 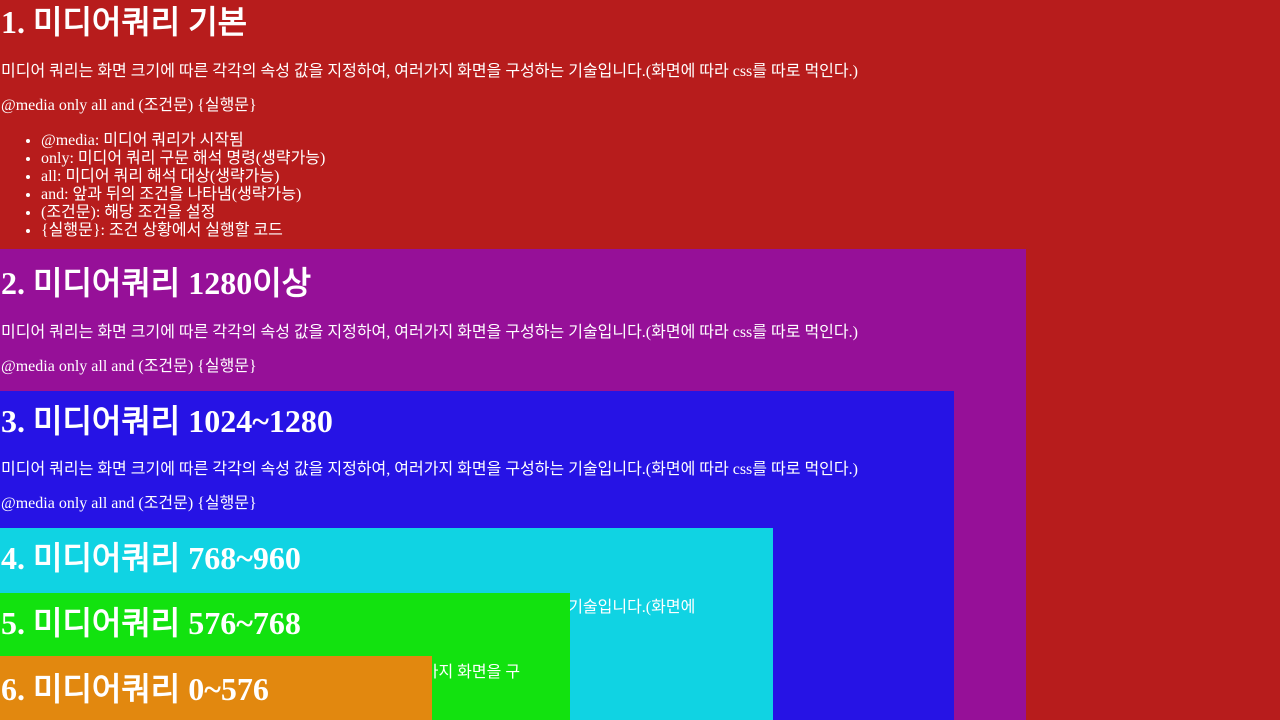 What do you see at coordinates (135, 689) in the screenshot?
I see `section-title: 6. 미디어쿼리 0~576` at bounding box center [135, 689].